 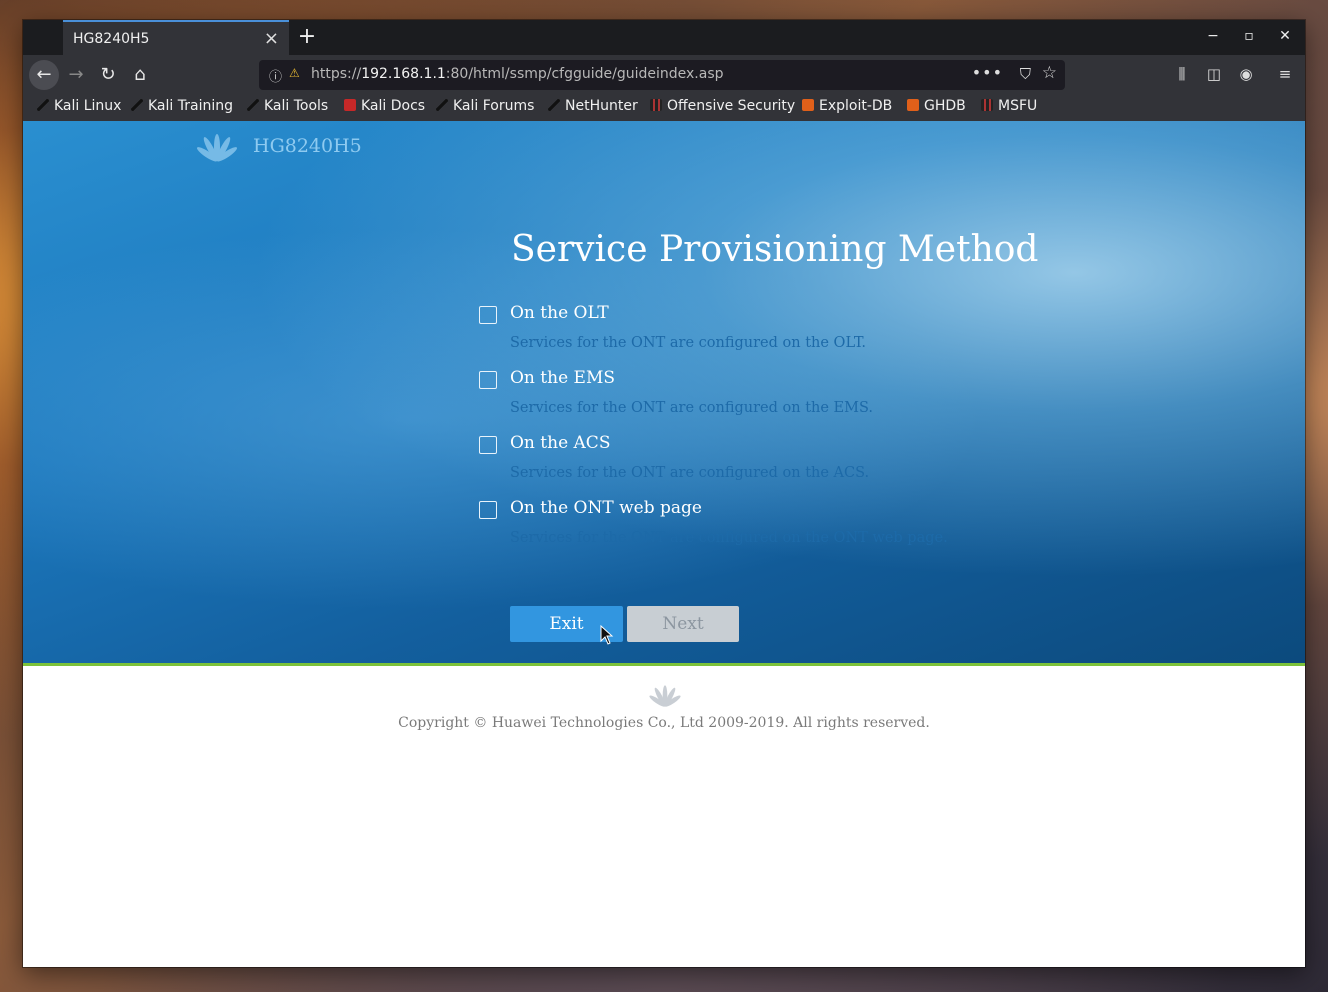 I want to click on ont-web-page-checkbox, so click(x=488, y=510).